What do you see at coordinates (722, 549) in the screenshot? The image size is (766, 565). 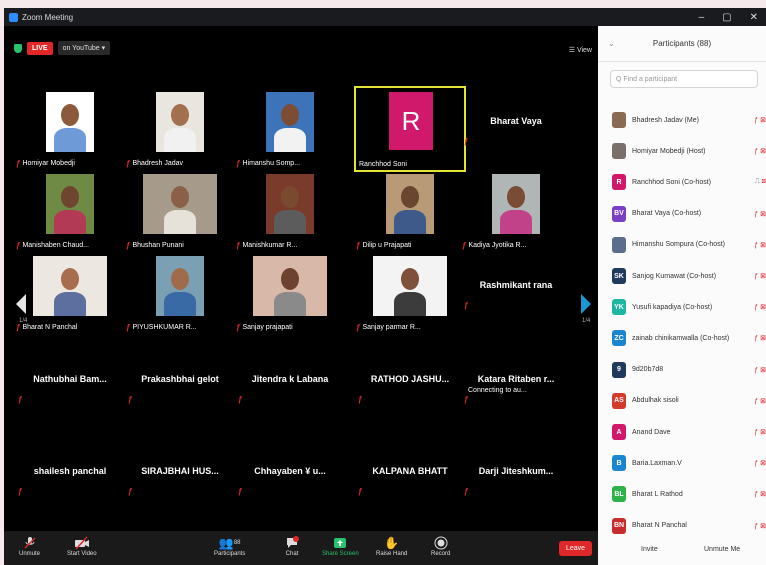 I see `unmute-me-button: Unmute Me` at bounding box center [722, 549].